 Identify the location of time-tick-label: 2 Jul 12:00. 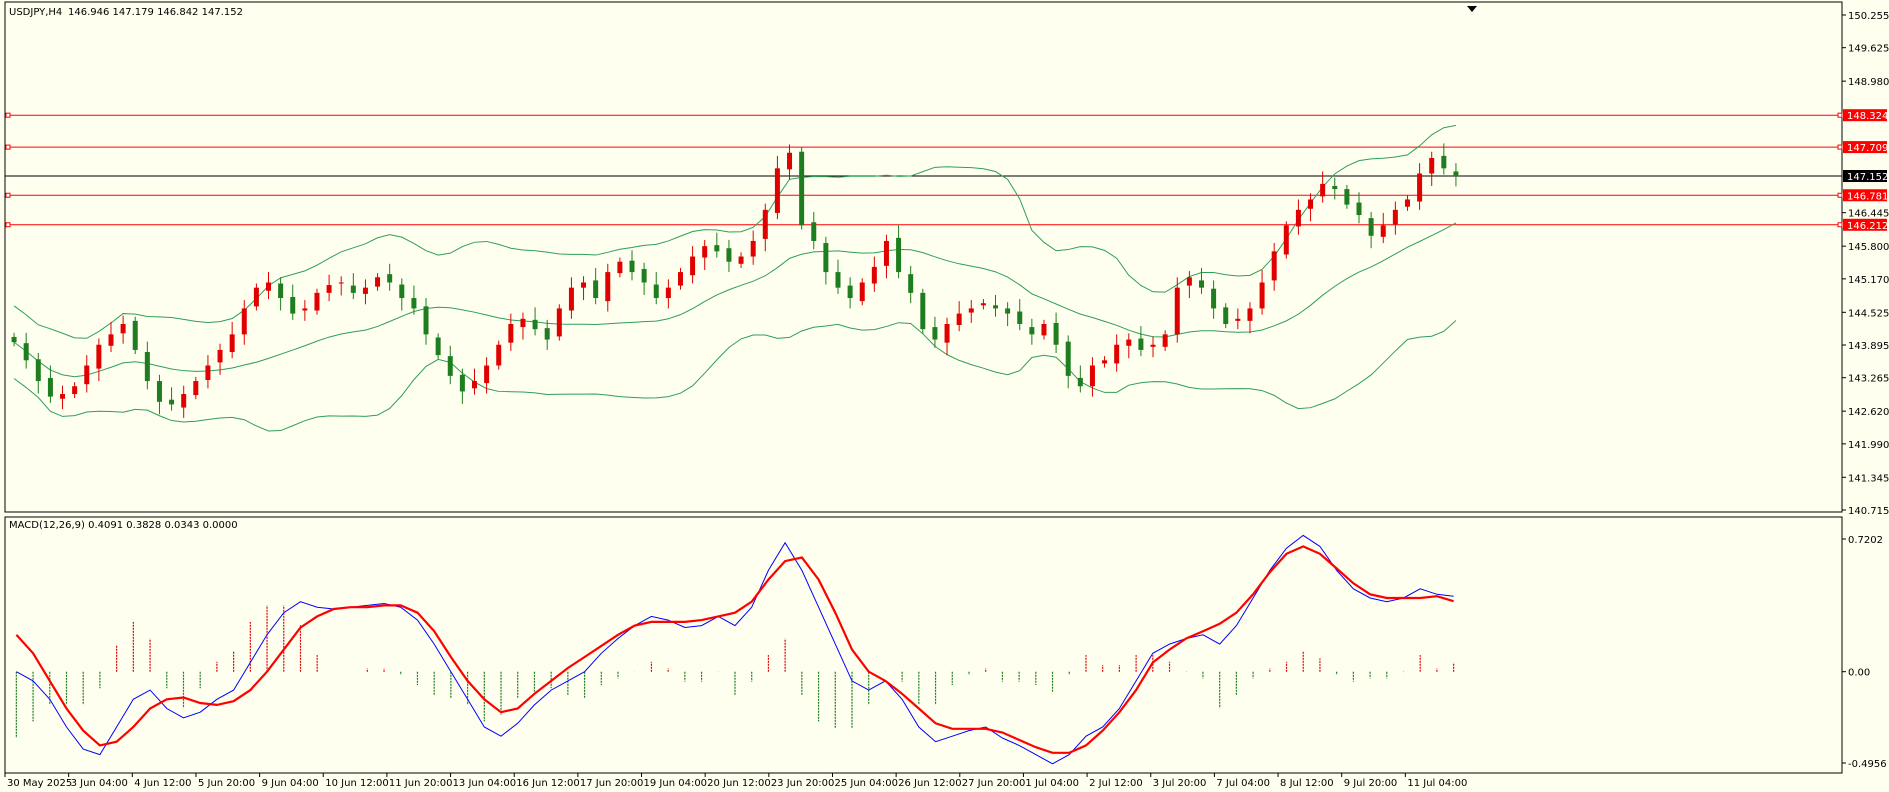
(1116, 783).